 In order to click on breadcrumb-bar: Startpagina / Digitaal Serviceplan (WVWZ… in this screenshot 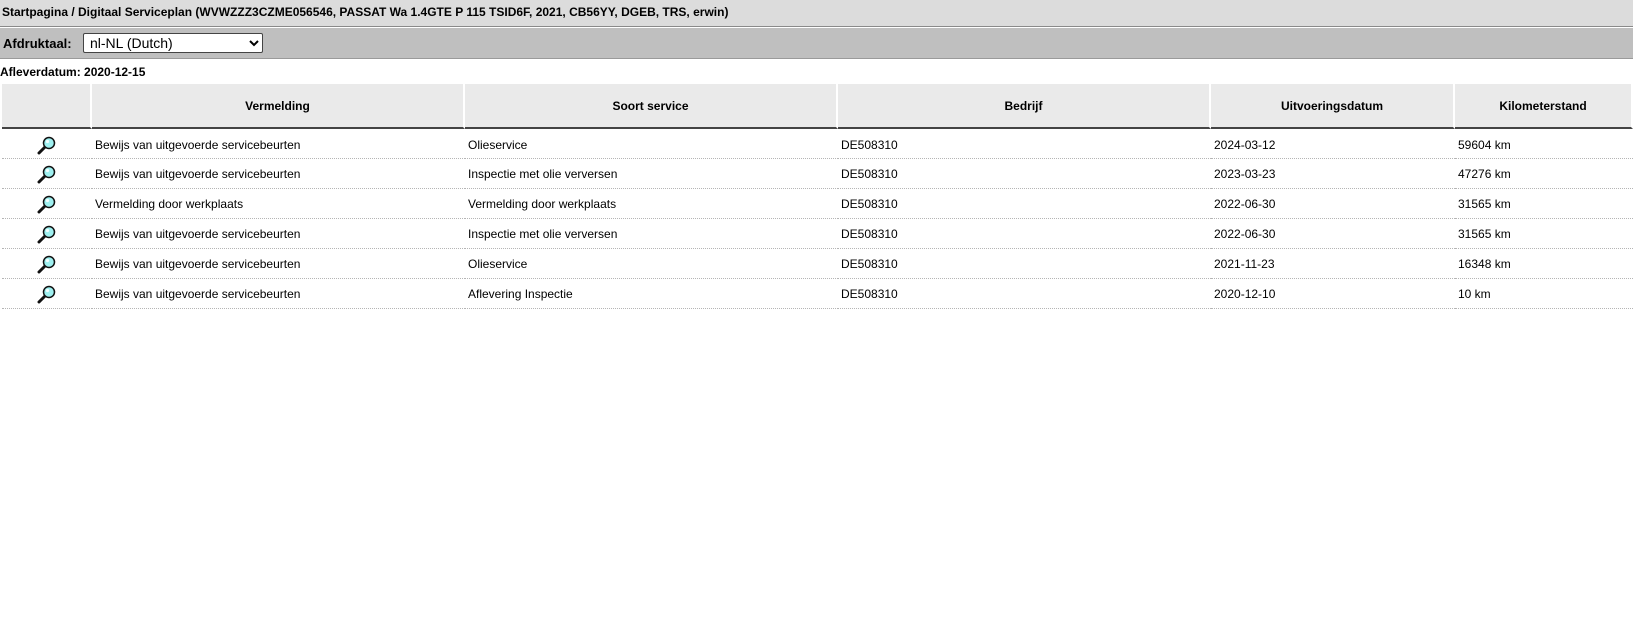, I will do `click(816, 13)`.